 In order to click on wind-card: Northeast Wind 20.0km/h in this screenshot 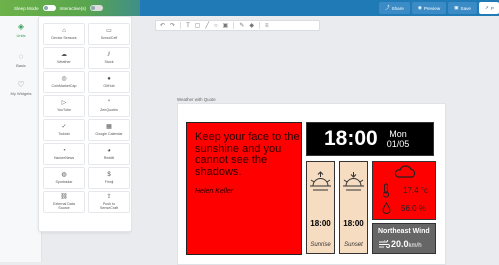, I will do `click(404, 238)`.